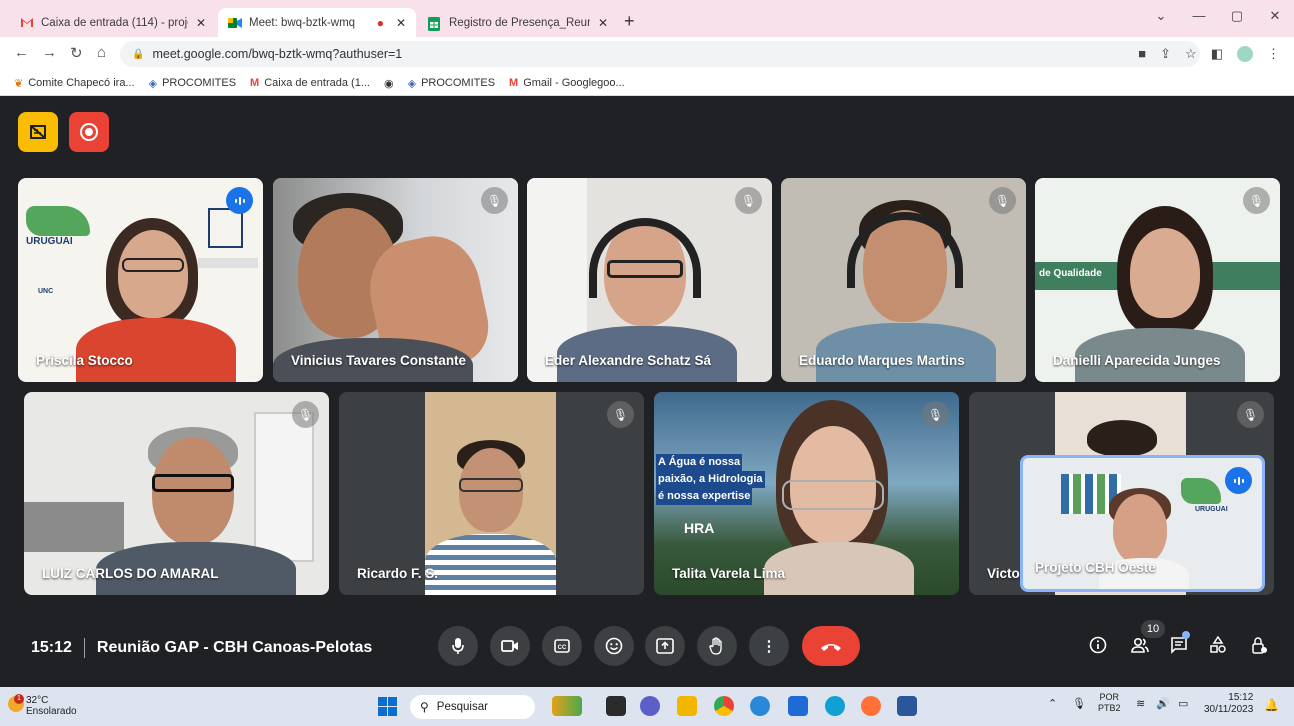 This screenshot has height=726, width=1294. What do you see at coordinates (907, 706) in the screenshot?
I see `word-icon` at bounding box center [907, 706].